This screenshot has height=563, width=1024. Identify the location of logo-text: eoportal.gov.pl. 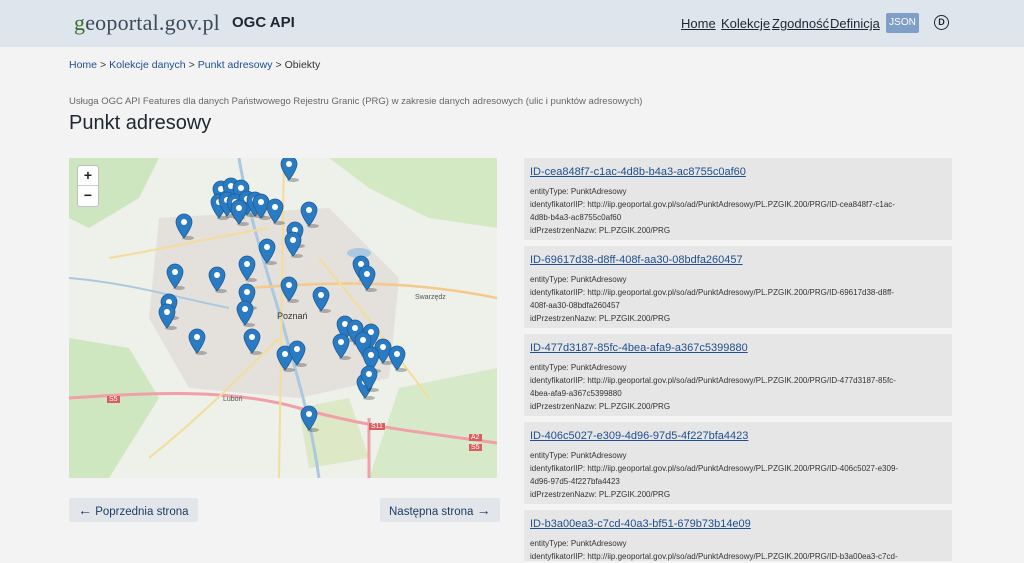
(152, 22).